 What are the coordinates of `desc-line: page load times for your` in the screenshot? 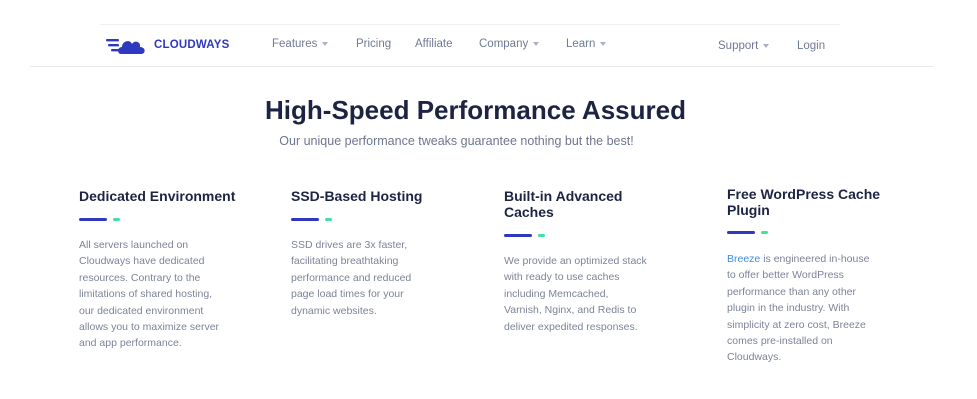 It's located at (347, 294).